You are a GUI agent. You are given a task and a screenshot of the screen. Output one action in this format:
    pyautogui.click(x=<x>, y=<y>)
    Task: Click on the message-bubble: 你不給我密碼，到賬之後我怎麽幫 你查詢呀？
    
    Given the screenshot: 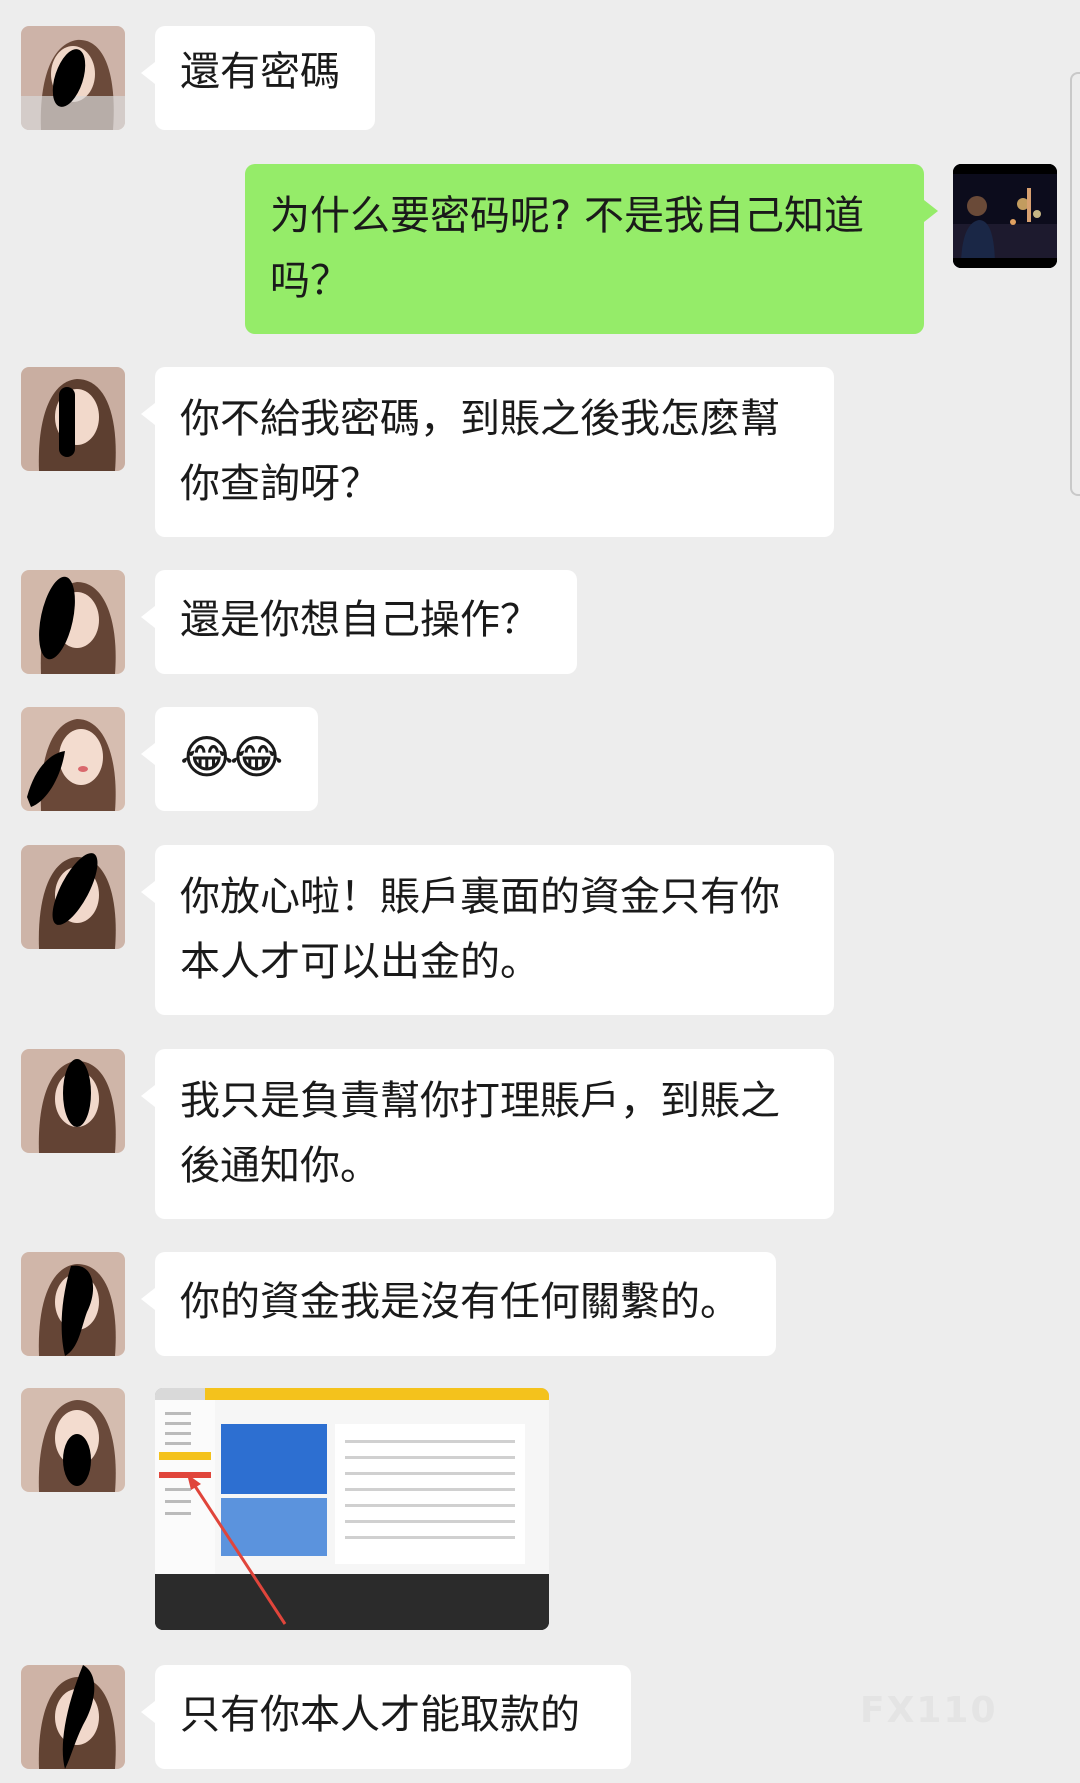 What is the action you would take?
    pyautogui.click(x=487, y=452)
    